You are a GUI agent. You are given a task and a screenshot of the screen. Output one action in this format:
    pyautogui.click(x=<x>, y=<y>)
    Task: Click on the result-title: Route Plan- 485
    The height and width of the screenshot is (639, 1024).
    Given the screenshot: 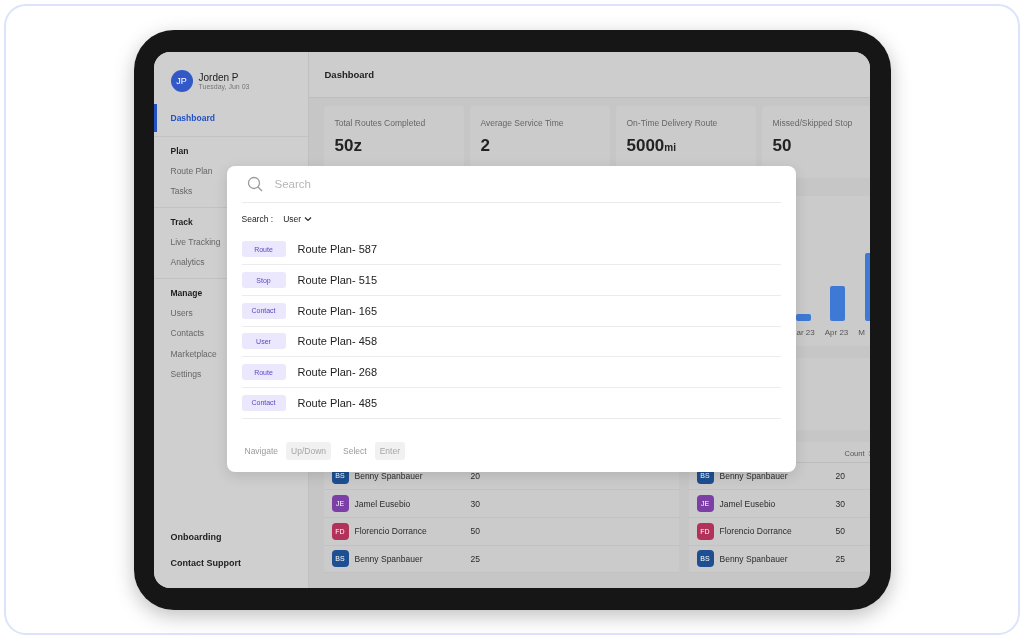 What is the action you would take?
    pyautogui.click(x=337, y=402)
    